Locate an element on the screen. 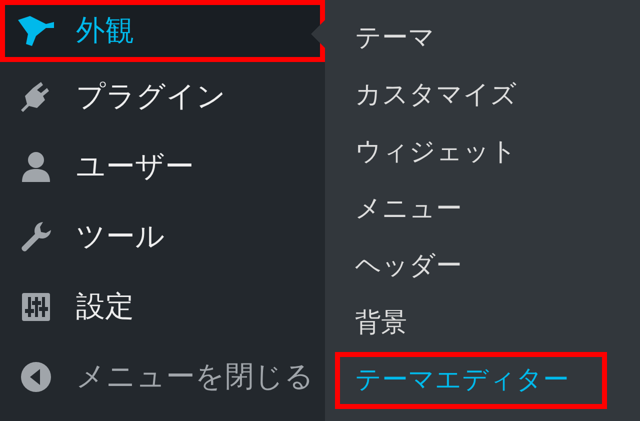 This screenshot has width=640, height=421. user-icon is located at coordinates (36, 167).